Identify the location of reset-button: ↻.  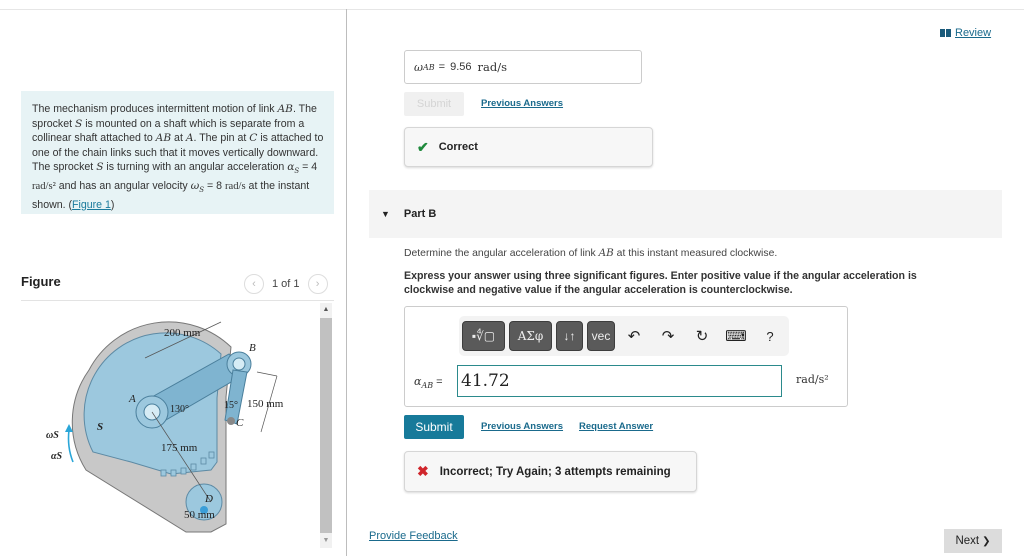
(702, 336).